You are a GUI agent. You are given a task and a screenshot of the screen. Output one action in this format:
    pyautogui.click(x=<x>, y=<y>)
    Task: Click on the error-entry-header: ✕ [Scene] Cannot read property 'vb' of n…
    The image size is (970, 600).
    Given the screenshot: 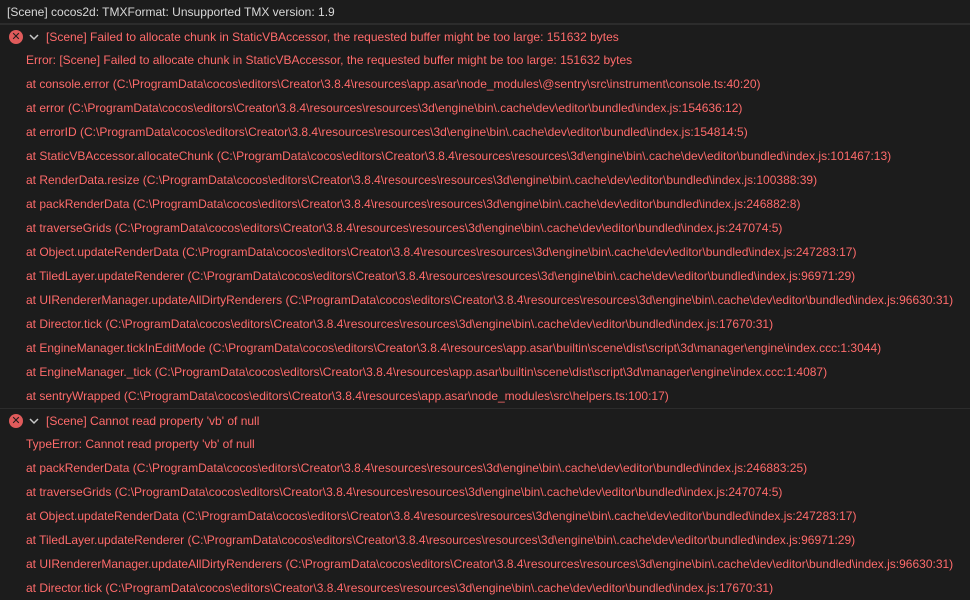 What is the action you would take?
    pyautogui.click(x=485, y=420)
    